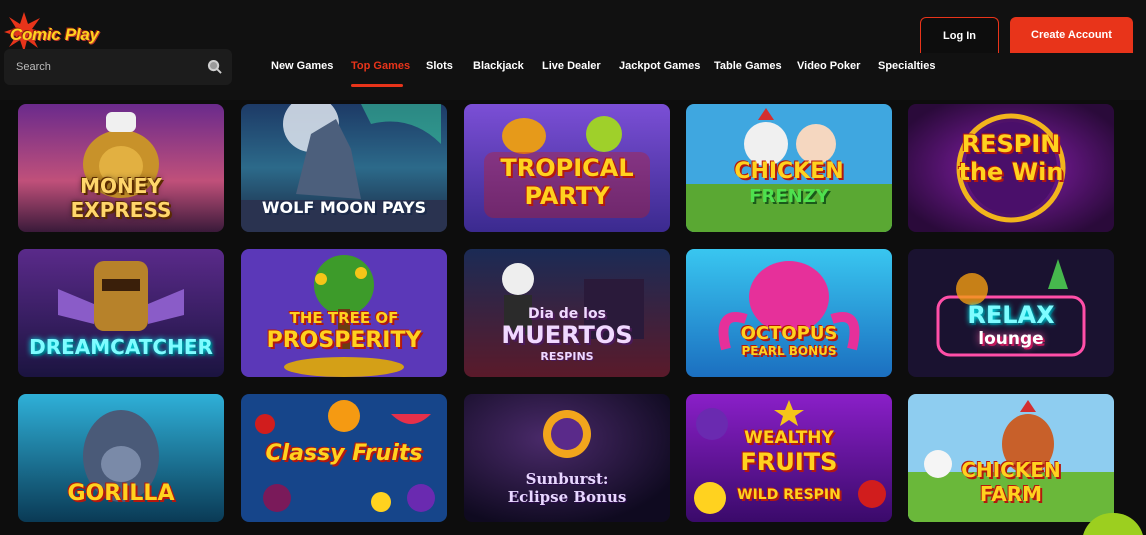 The width and height of the screenshot is (1146, 535). I want to click on game-tile-sunburst-eclipse-bonus: Sunburst: Eclipse Bonus, so click(567, 458).